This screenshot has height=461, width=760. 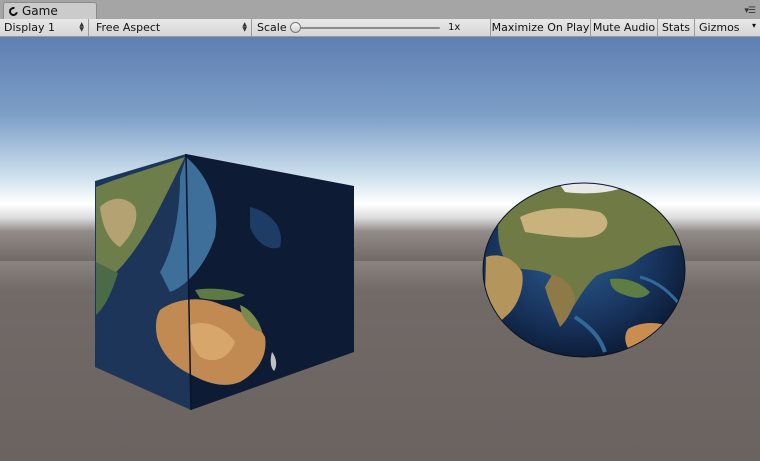 What do you see at coordinates (40, 11) in the screenshot?
I see `tab-game-label: Game` at bounding box center [40, 11].